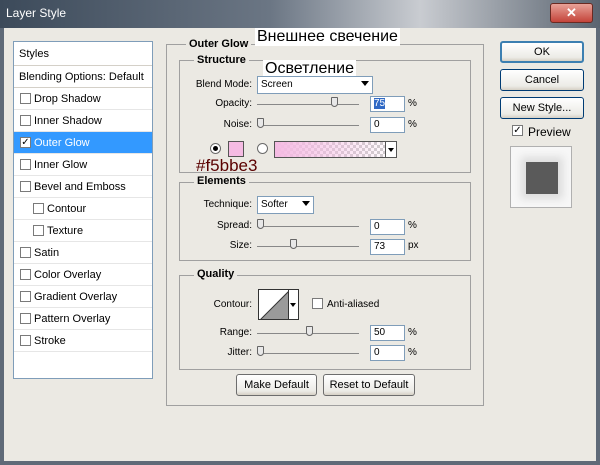 This screenshot has width=600, height=465. I want to click on blend-mode-label: Blend Mode:, so click(223, 84).